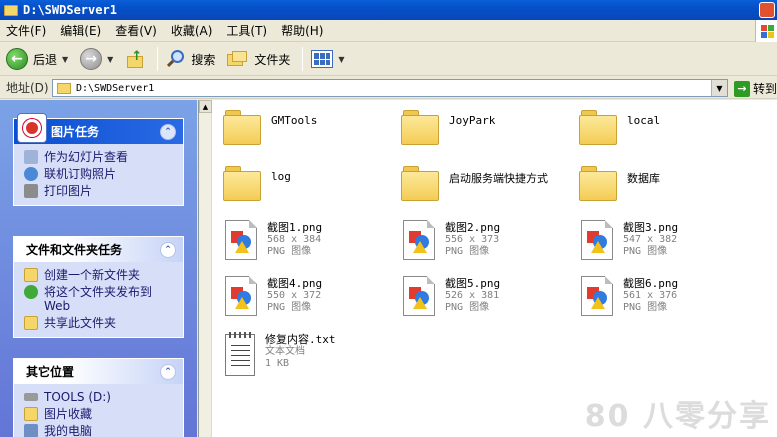 The height and width of the screenshot is (437, 777). Describe the element at coordinates (302, 30) in the screenshot. I see `menu-help: 帮助(H)` at that location.